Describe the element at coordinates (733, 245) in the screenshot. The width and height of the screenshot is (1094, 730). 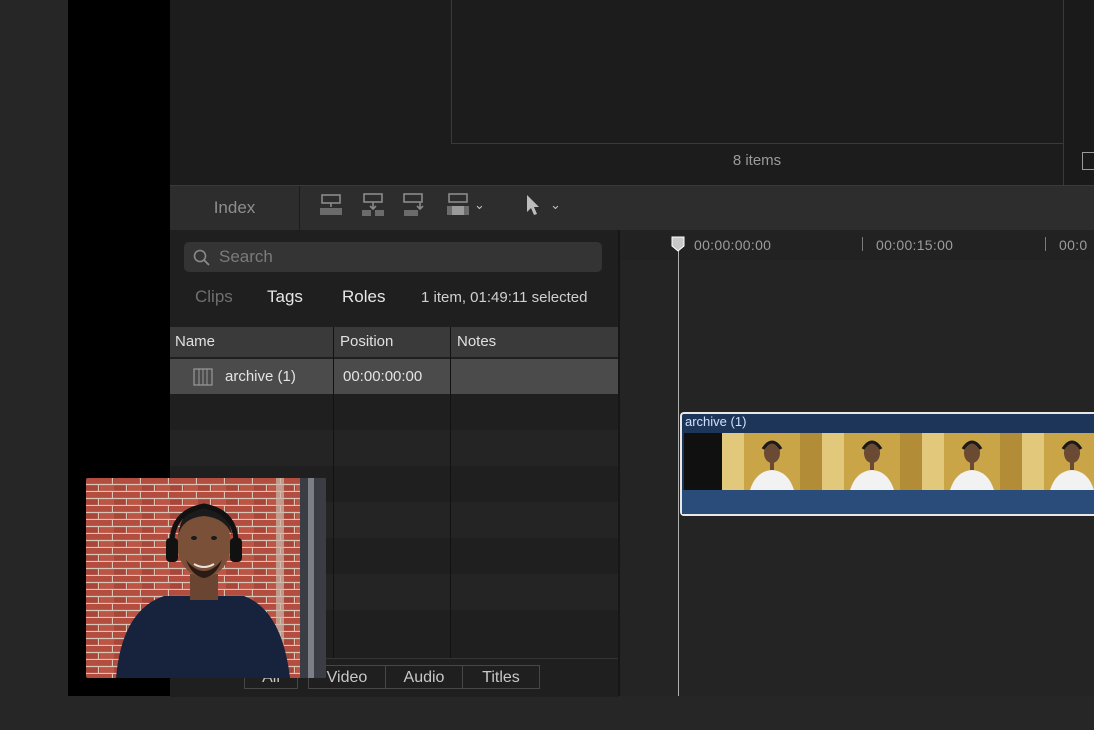
I see `timecode-label: 00:00:00:00` at that location.